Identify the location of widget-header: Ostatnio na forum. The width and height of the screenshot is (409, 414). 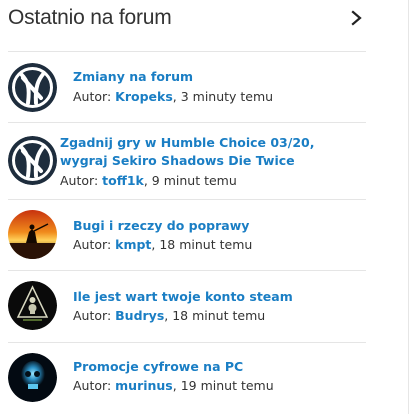
(185, 22).